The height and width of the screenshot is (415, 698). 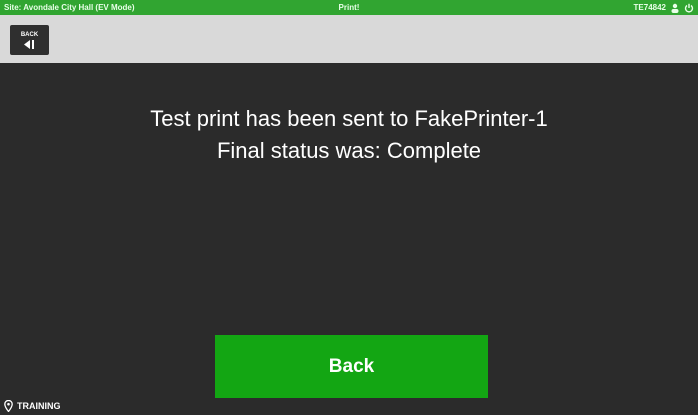 What do you see at coordinates (8, 406) in the screenshot?
I see `location-pin-icon` at bounding box center [8, 406].